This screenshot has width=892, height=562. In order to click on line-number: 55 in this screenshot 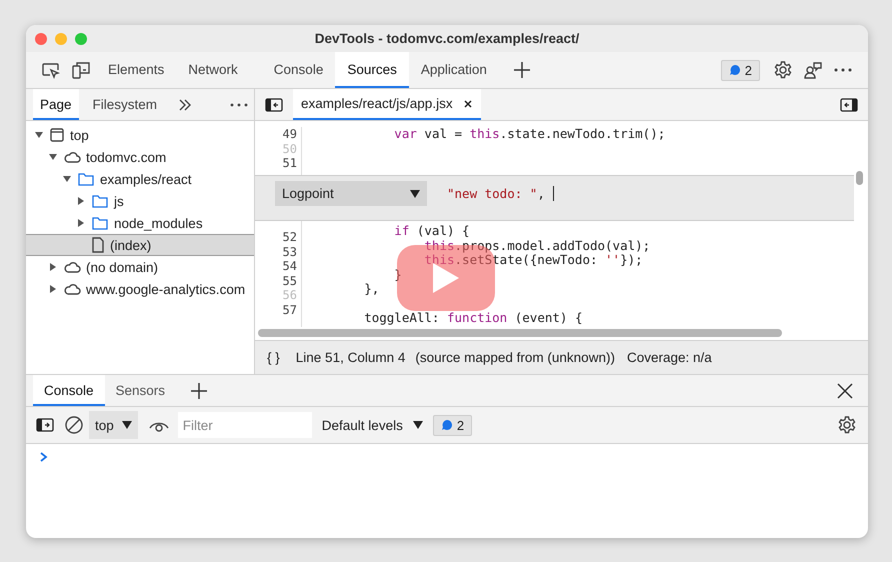, I will do `click(289, 281)`.